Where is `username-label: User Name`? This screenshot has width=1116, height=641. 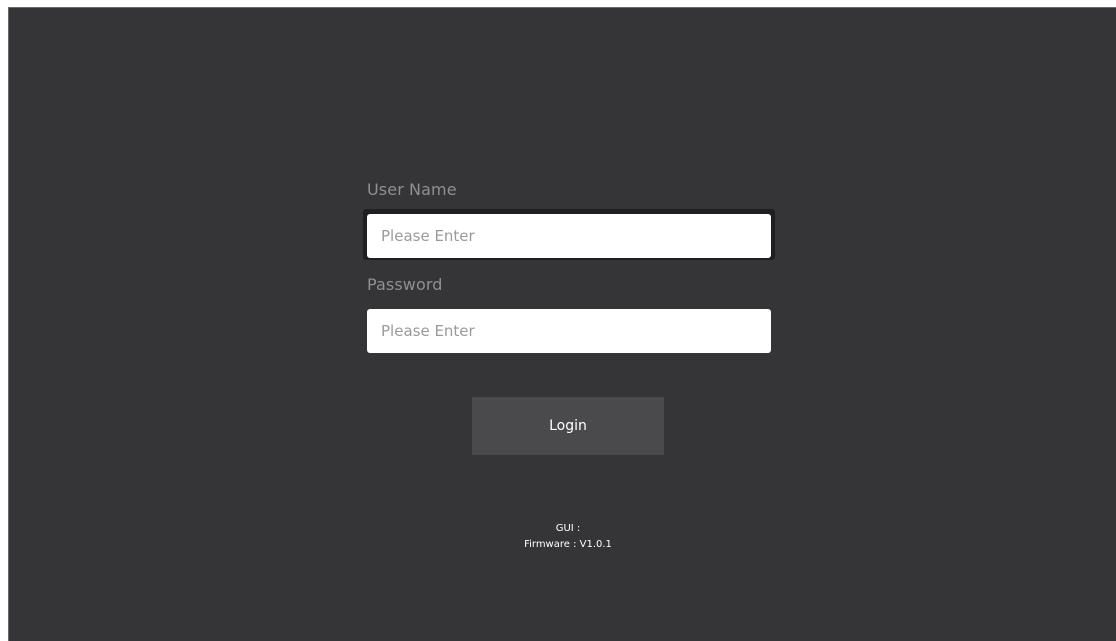
username-label: User Name is located at coordinates (412, 189).